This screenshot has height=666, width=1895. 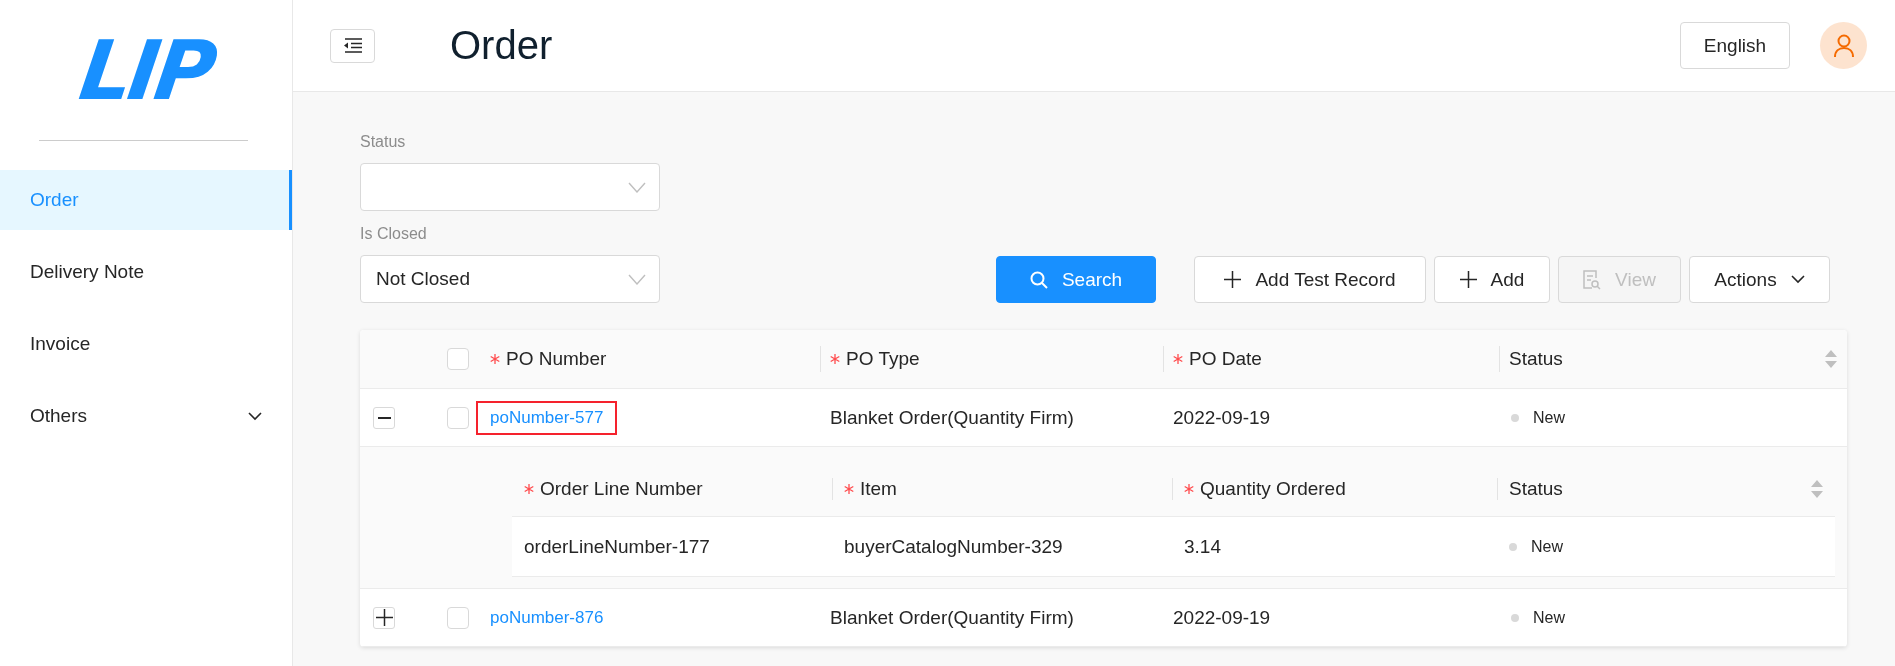 What do you see at coordinates (1038, 279) in the screenshot?
I see `search-icon` at bounding box center [1038, 279].